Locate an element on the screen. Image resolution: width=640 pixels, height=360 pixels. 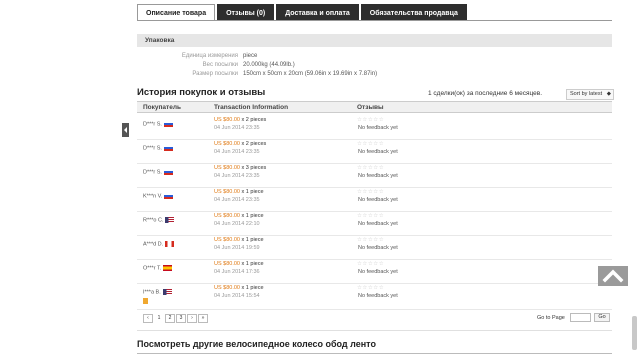
last-page-button: » is located at coordinates (203, 318).